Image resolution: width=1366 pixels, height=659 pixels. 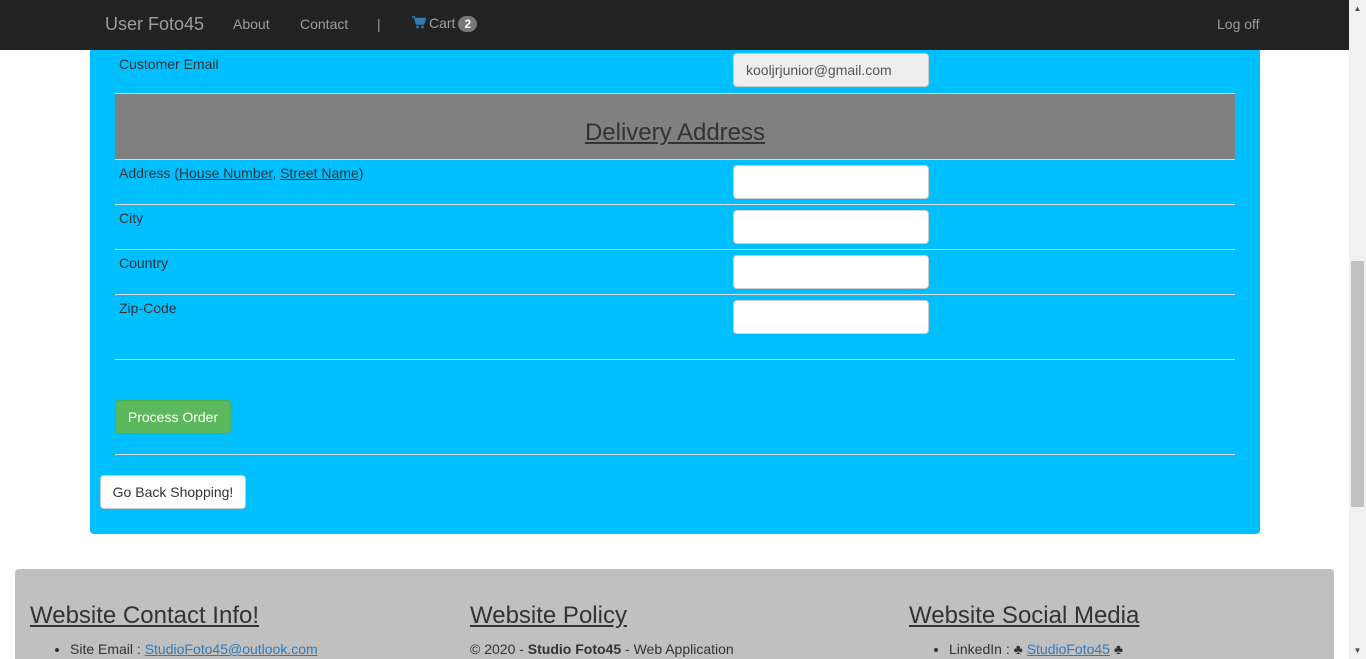 I want to click on scroll-up-arrow-icon: ▲, so click(x=1357, y=8).